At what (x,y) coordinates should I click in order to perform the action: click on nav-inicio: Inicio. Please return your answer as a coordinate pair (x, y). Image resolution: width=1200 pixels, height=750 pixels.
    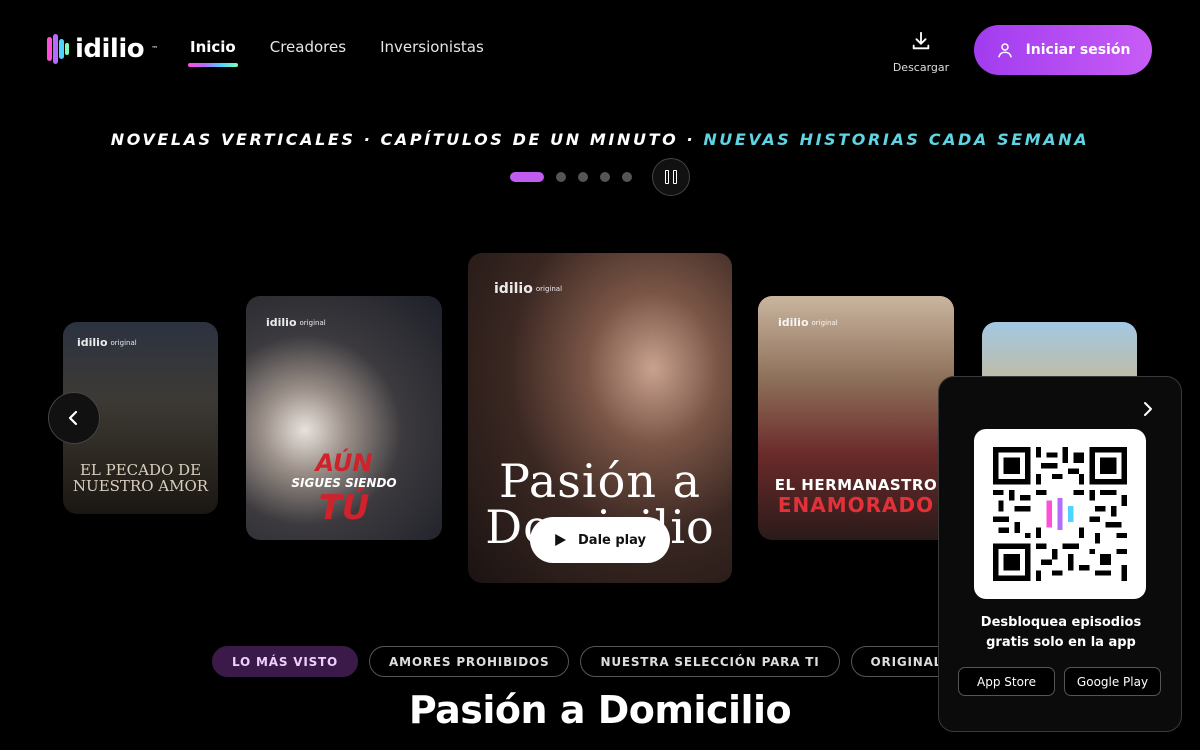
    Looking at the image, I should click on (213, 52).